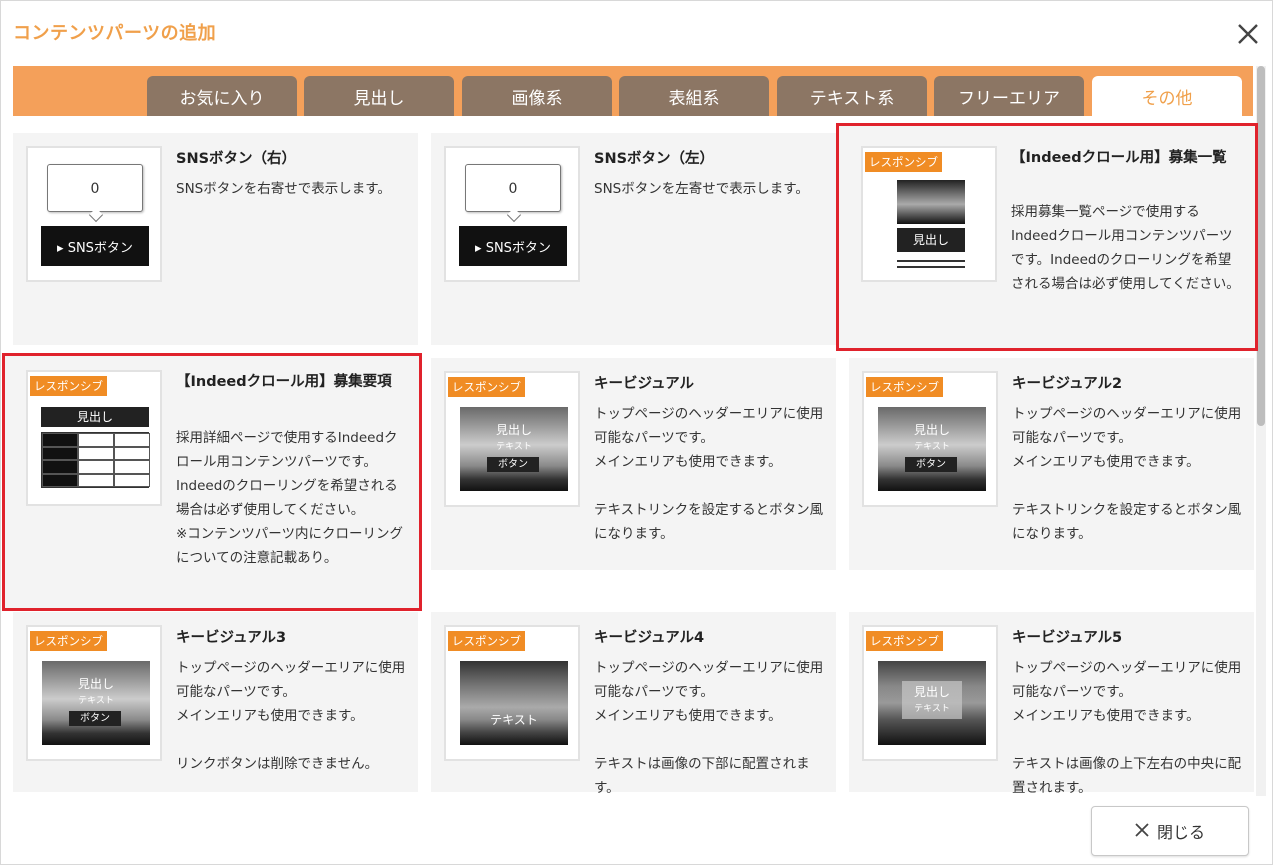 This screenshot has width=1273, height=865. Describe the element at coordinates (1119, 158) in the screenshot. I see `part-title: 【Indeedクロール用】募集一覧` at that location.